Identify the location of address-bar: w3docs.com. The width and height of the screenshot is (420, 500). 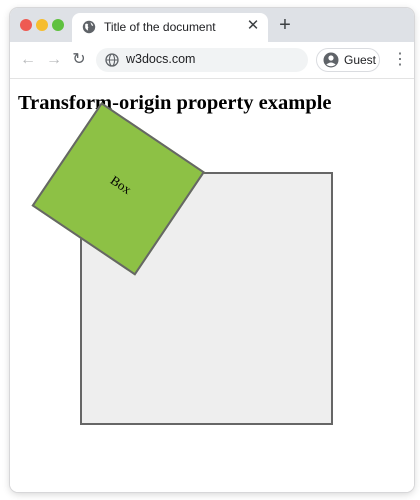
(202, 60).